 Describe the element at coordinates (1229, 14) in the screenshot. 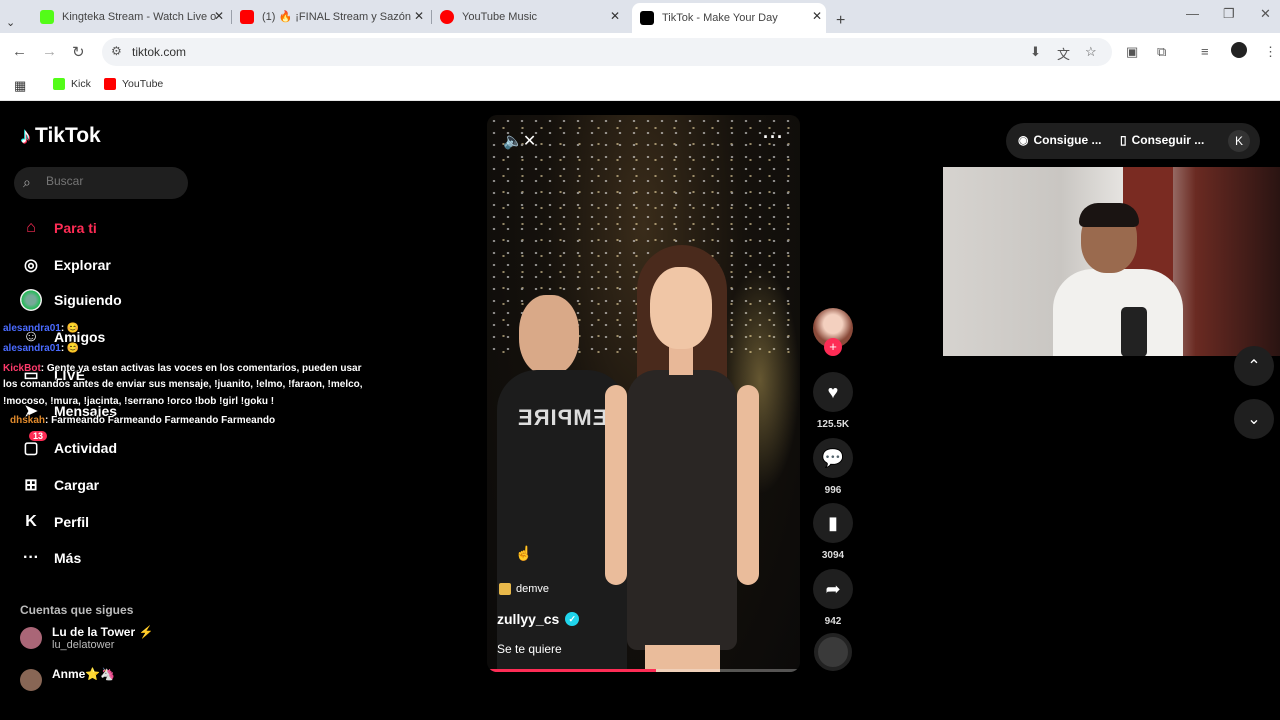

I see `restore-icon: ❐` at that location.